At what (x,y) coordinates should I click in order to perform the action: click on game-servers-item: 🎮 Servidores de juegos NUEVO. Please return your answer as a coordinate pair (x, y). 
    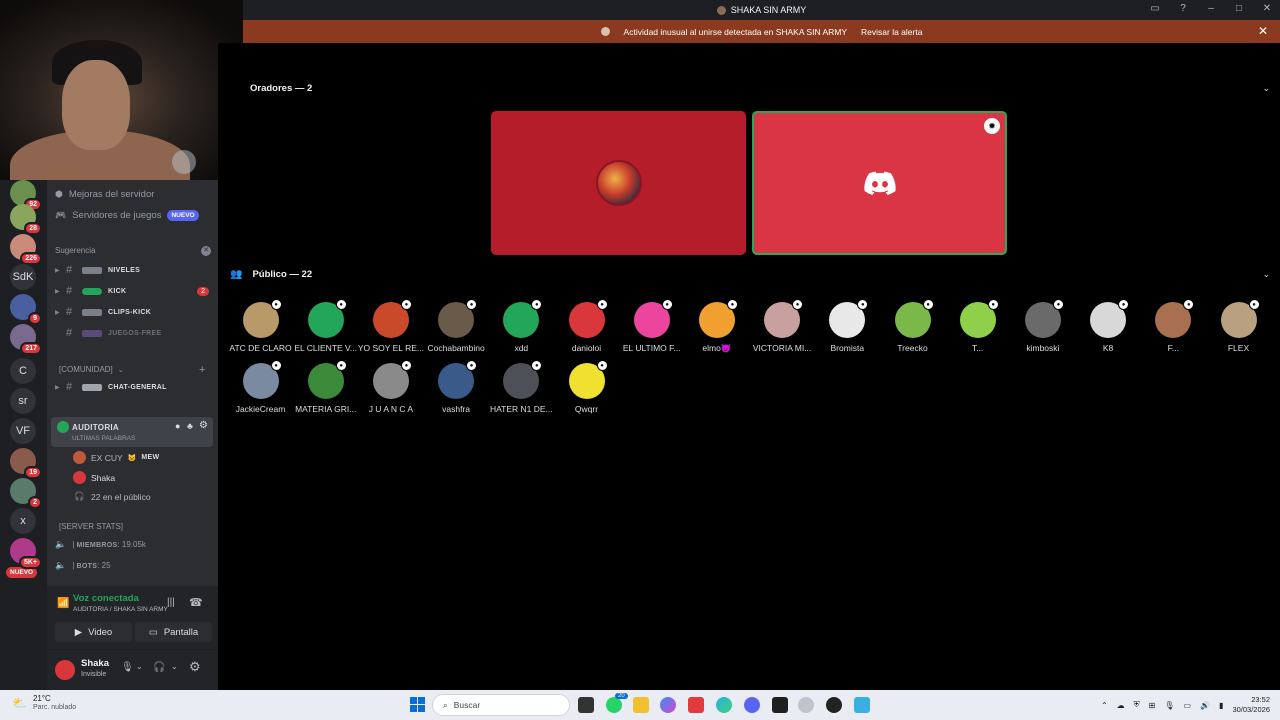
    Looking at the image, I should click on (134, 215).